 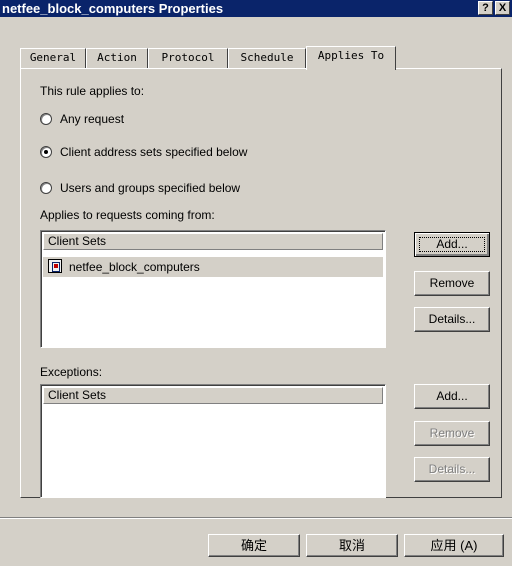 What do you see at coordinates (153, 152) in the screenshot?
I see `radio-client-address-sets-label: Client address sets specified below` at bounding box center [153, 152].